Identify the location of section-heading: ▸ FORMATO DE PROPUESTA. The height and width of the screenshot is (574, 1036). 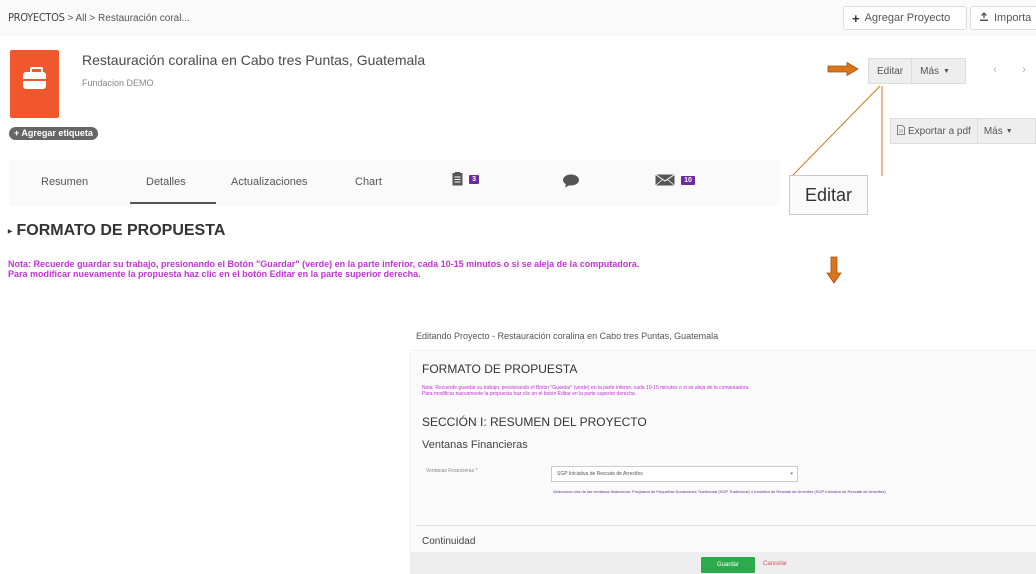
(116, 231).